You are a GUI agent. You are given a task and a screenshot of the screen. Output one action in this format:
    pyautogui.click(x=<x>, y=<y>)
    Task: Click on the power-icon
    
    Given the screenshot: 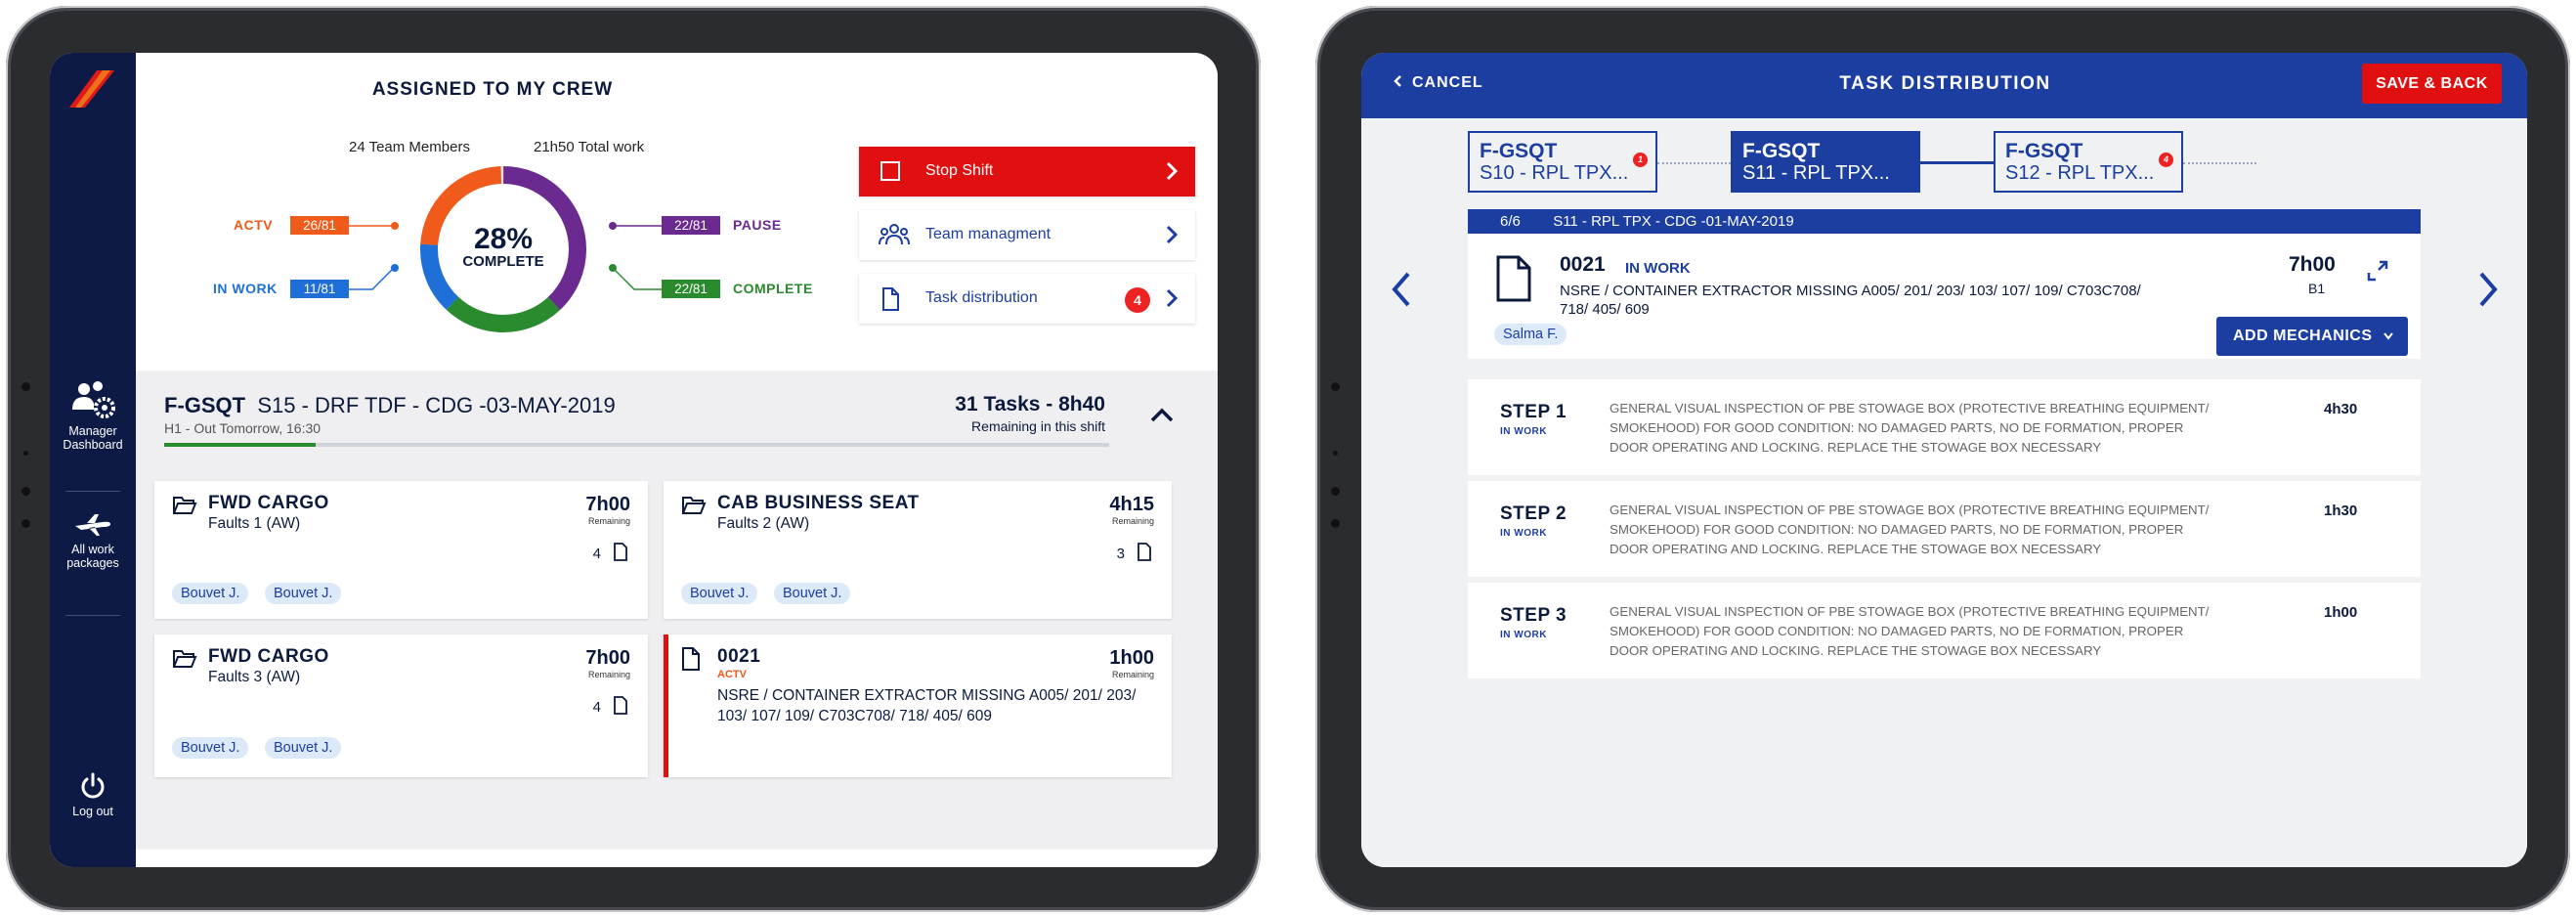 What is the action you would take?
    pyautogui.click(x=93, y=785)
    